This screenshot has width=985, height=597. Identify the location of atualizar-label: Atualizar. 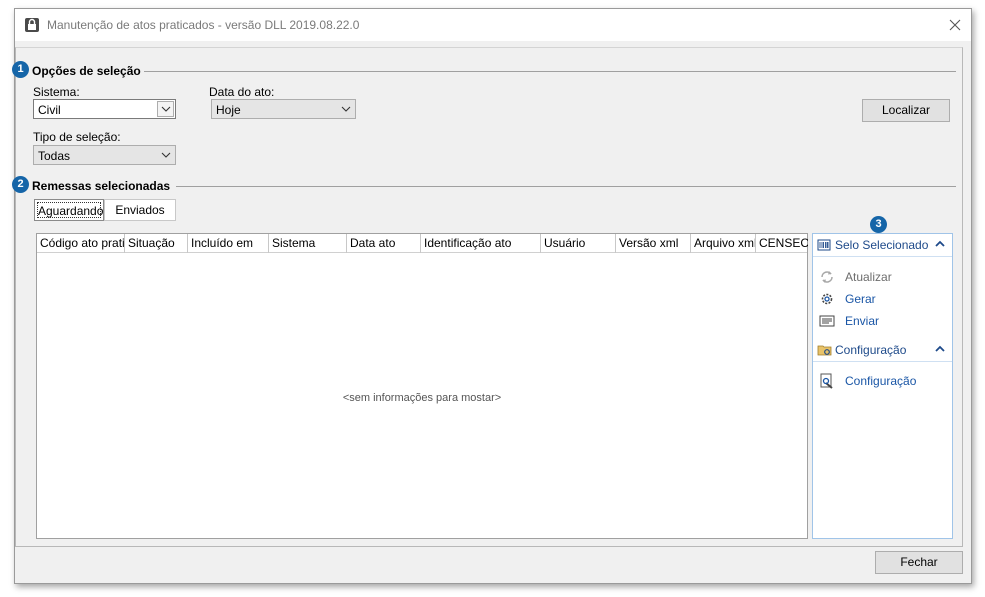
(868, 277).